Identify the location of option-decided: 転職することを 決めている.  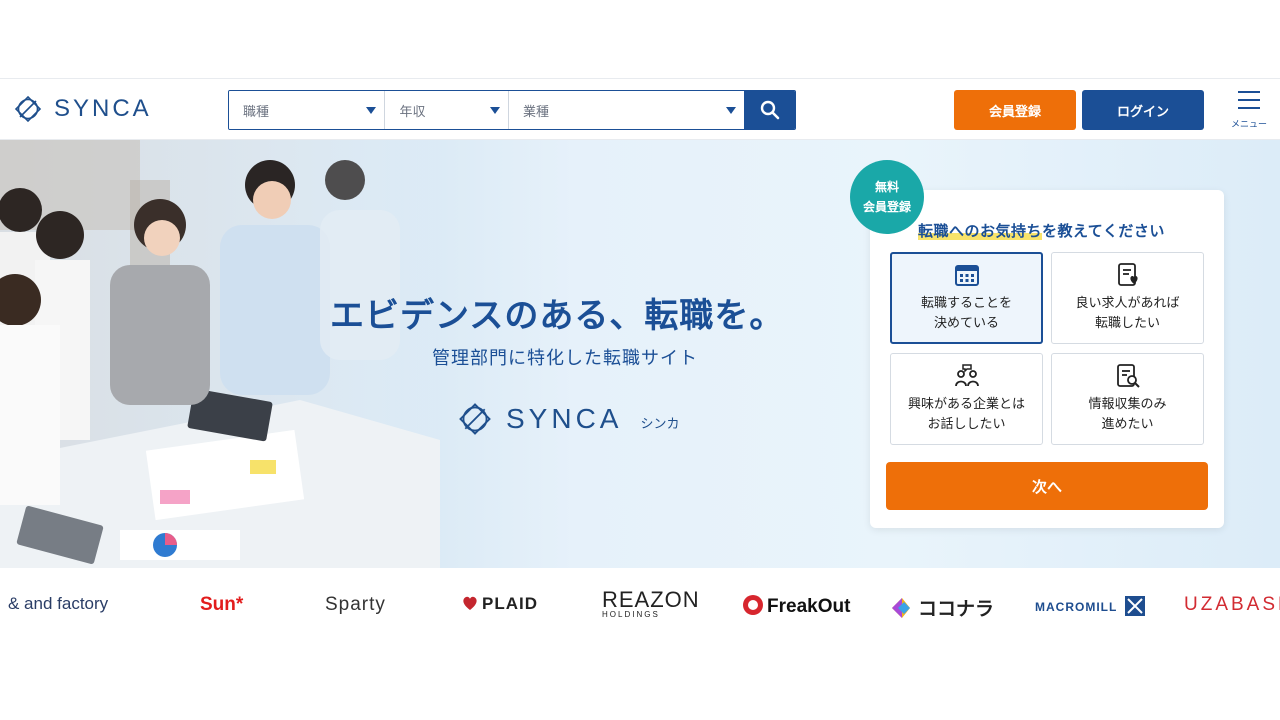
(966, 298).